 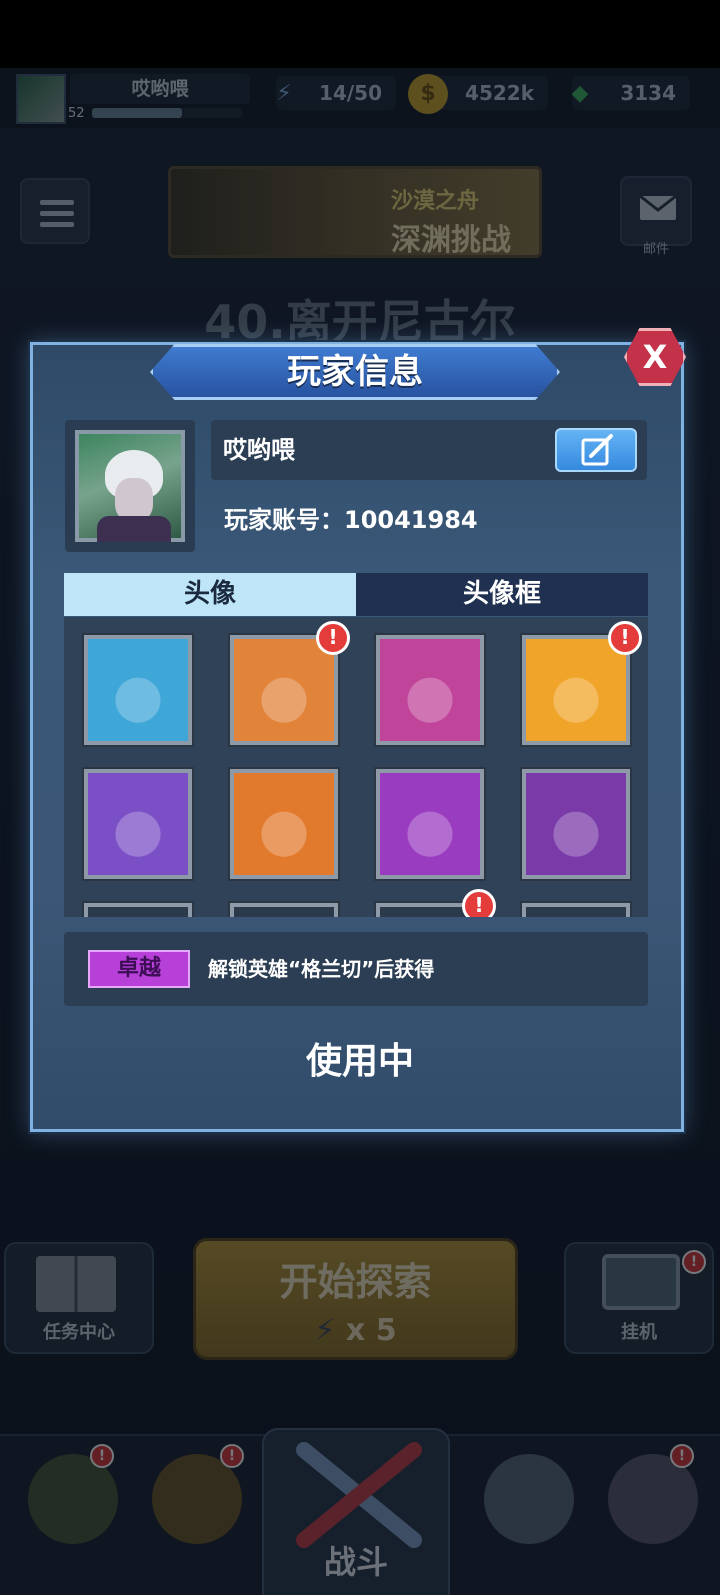 I want to click on resource-bar: 哎哟喂 52 ⚡ 14/50 $ 4522k ◆ 3134, so click(x=360, y=98).